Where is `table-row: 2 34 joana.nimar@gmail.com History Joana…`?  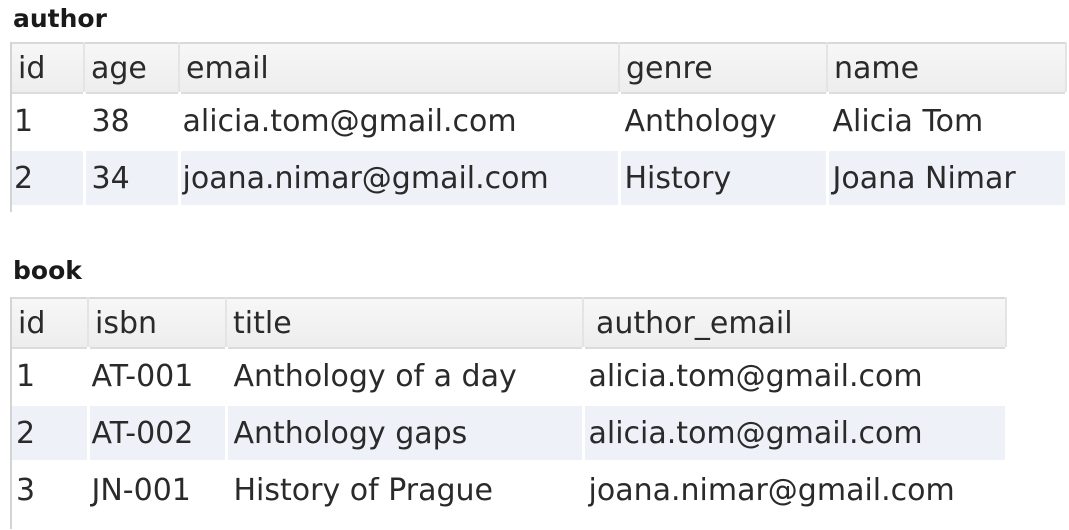
table-row: 2 34 joana.nimar@gmail.com History Joana… is located at coordinates (540, 178).